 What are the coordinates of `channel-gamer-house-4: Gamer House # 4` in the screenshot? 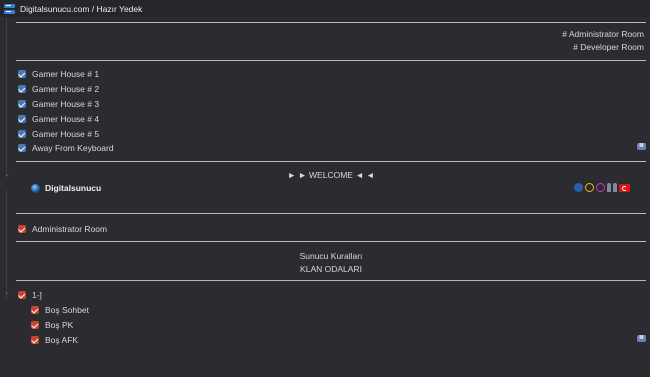 It's located at (58, 119).